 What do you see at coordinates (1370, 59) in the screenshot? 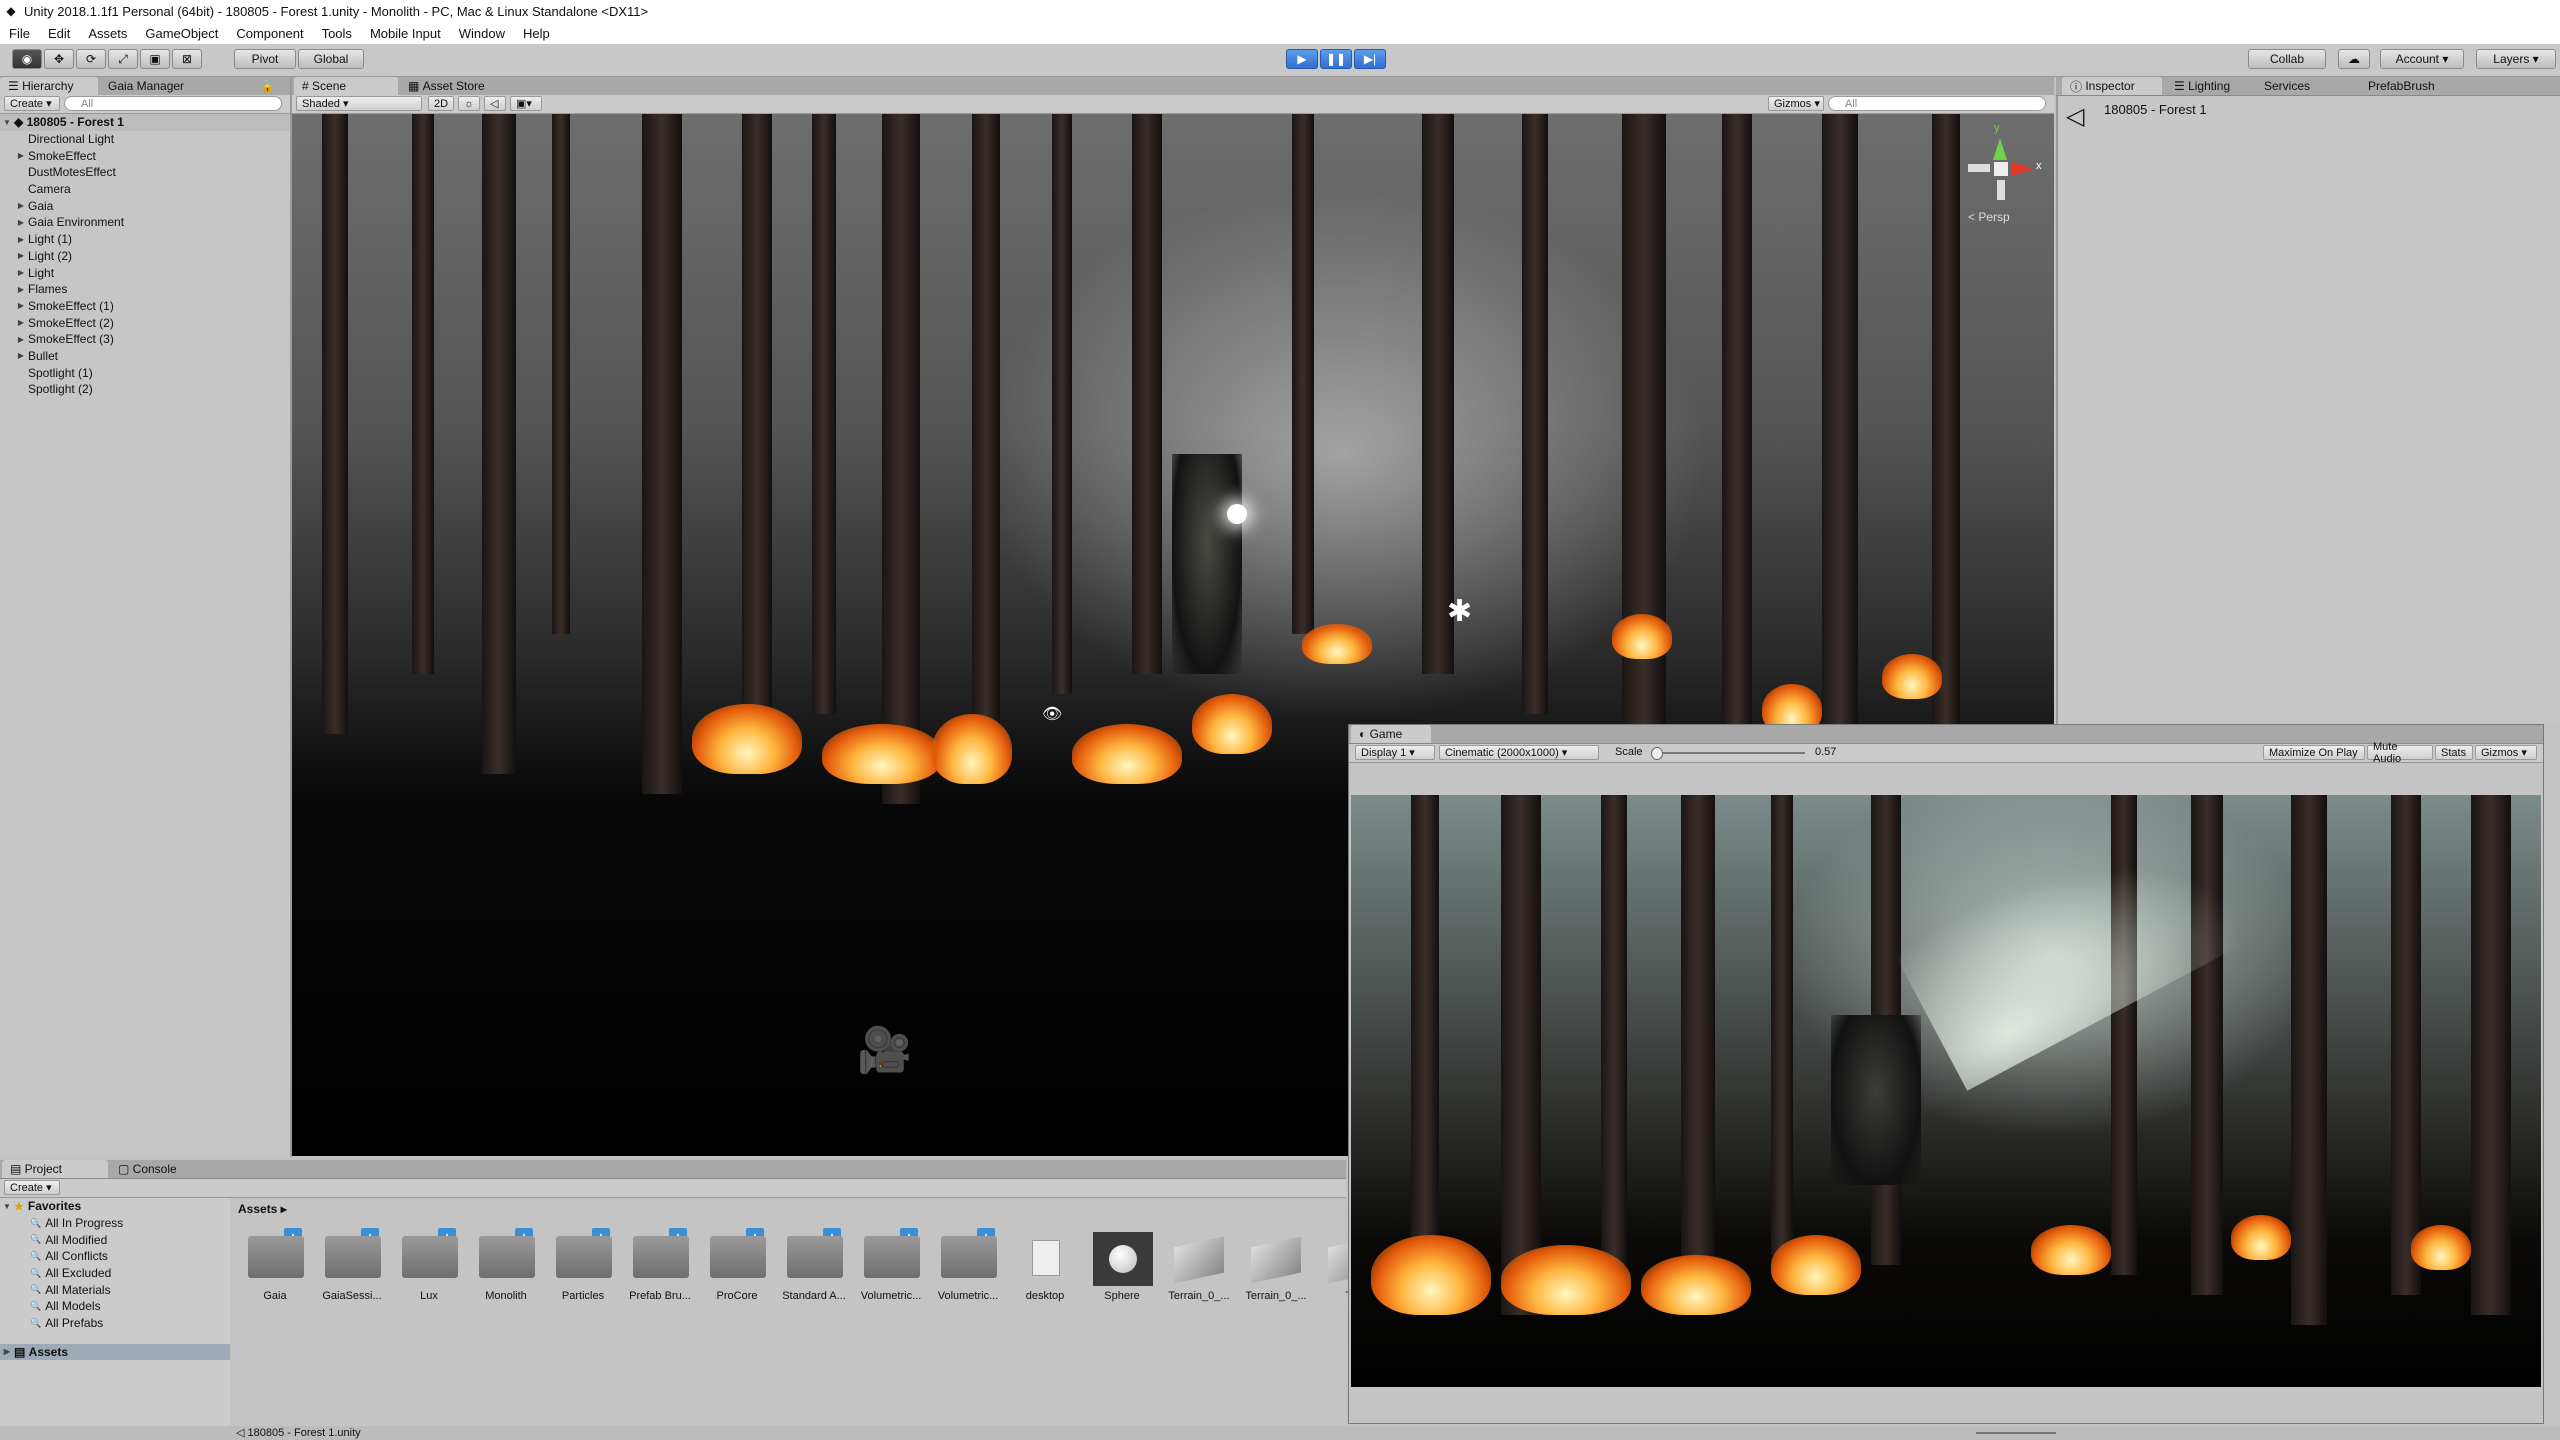
I see `step-button: ▶|` at bounding box center [1370, 59].